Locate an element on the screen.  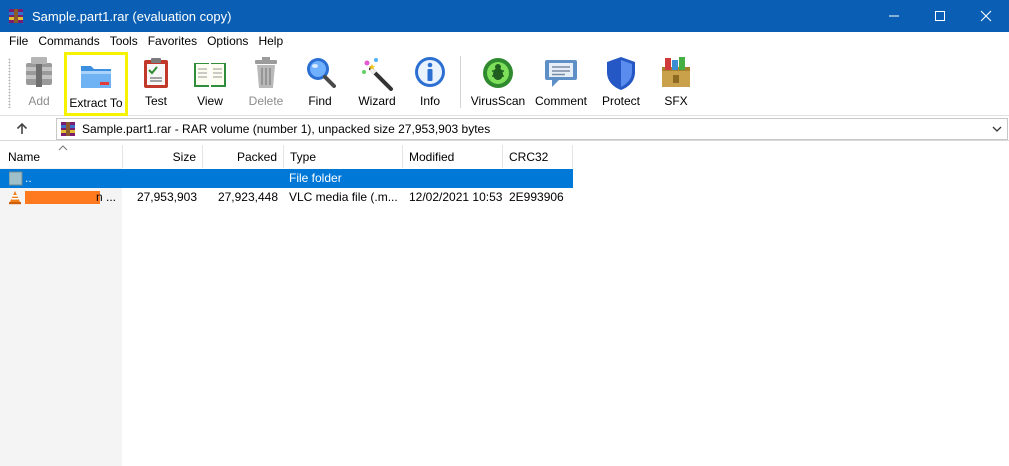
sfx-button: SFX is located at coordinates (676, 82).